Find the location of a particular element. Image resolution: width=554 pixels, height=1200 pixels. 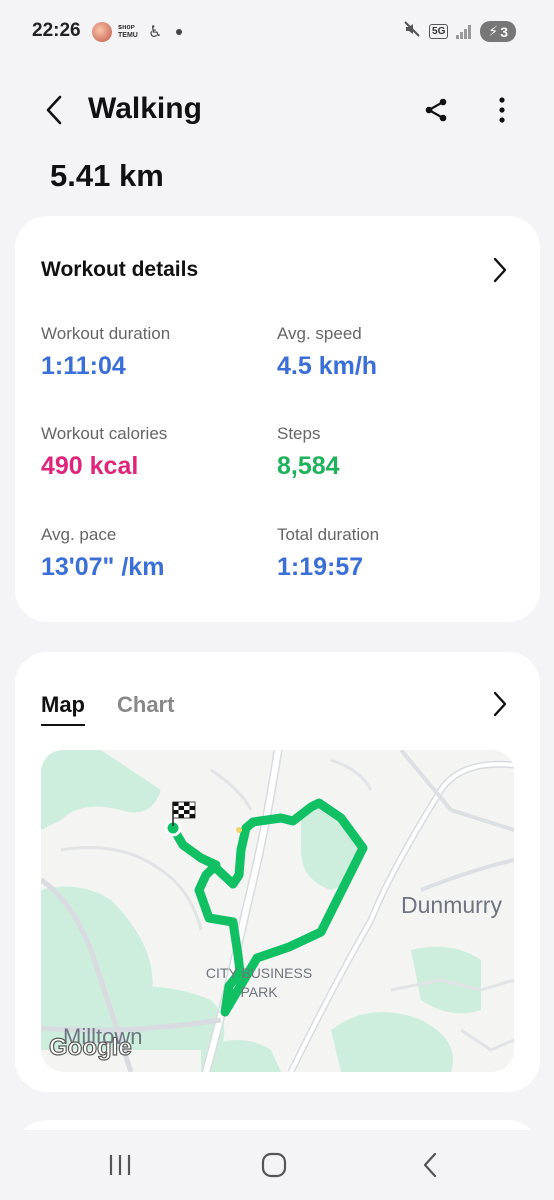

recent-apps-button is located at coordinates (120, 1165).